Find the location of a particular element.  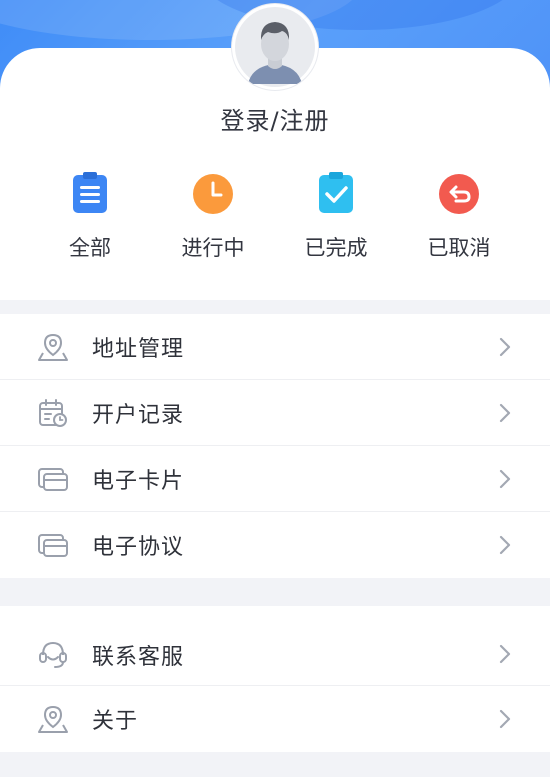

menu-label: 电子协议 is located at coordinates (138, 547).